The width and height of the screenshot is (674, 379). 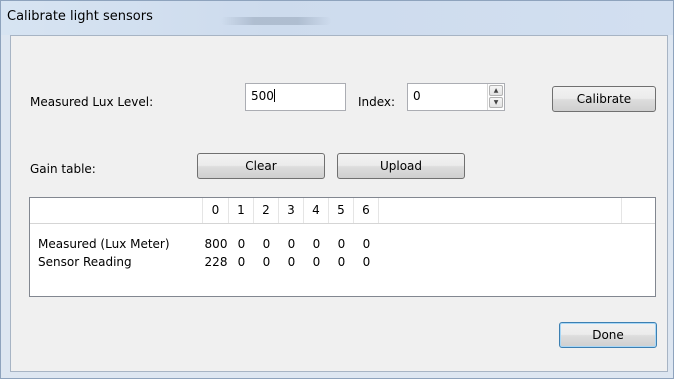 I want to click on table-cell: 228, so click(x=216, y=262).